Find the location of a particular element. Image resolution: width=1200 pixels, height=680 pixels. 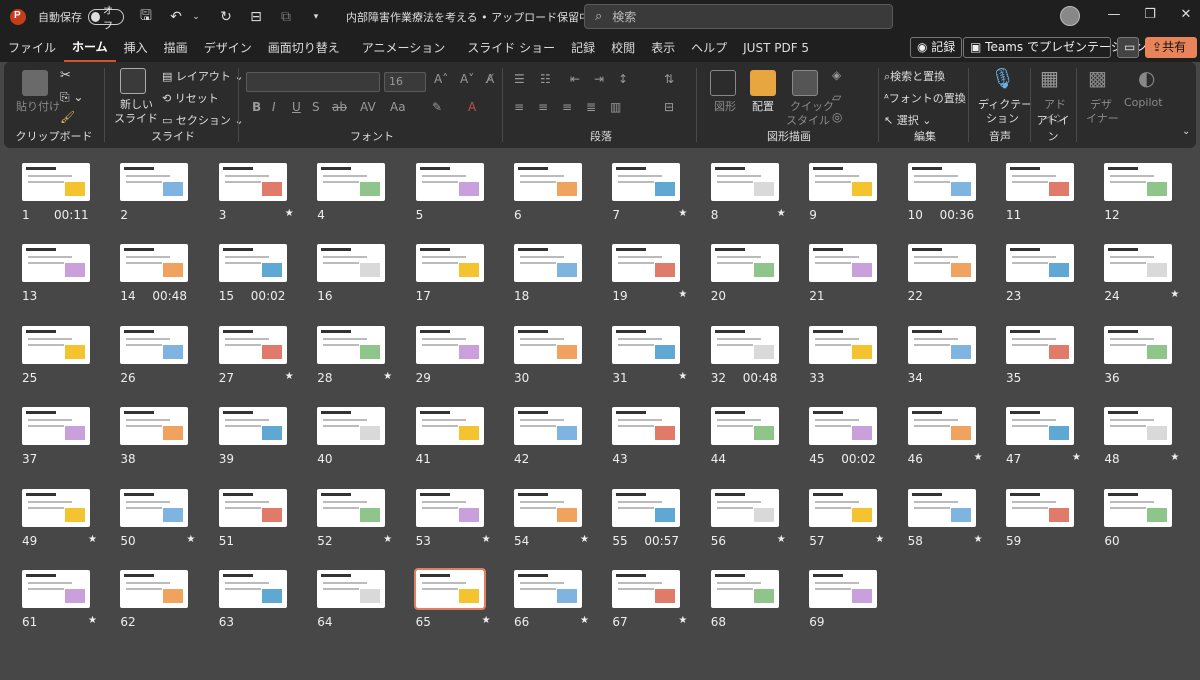

slide-thumbnail: 62 is located at coordinates (155, 599).